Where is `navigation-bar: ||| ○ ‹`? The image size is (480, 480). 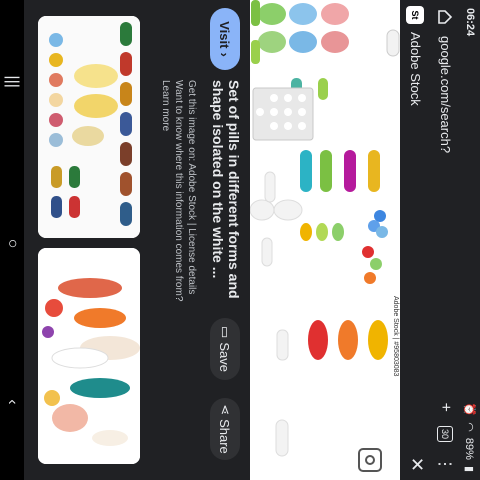
navigation-bar: ||| ○ ‹ is located at coordinates (12, 240).